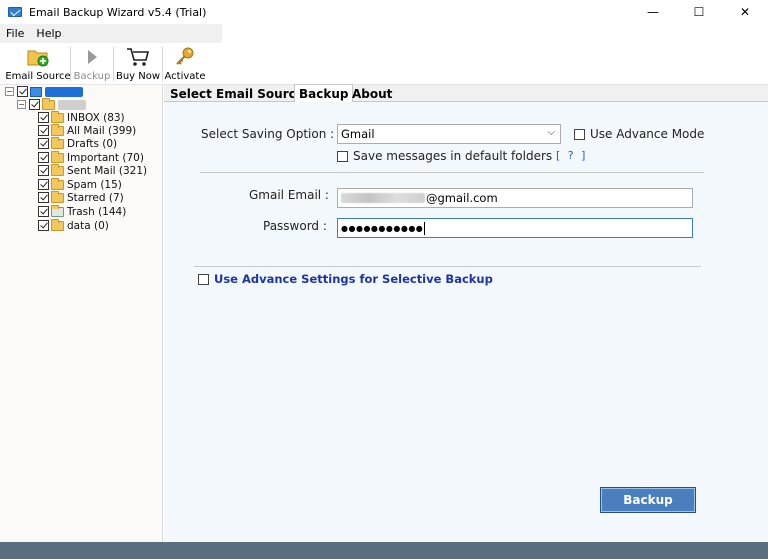  What do you see at coordinates (358, 134) in the screenshot?
I see `saving-option-value: Gmail` at bounding box center [358, 134].